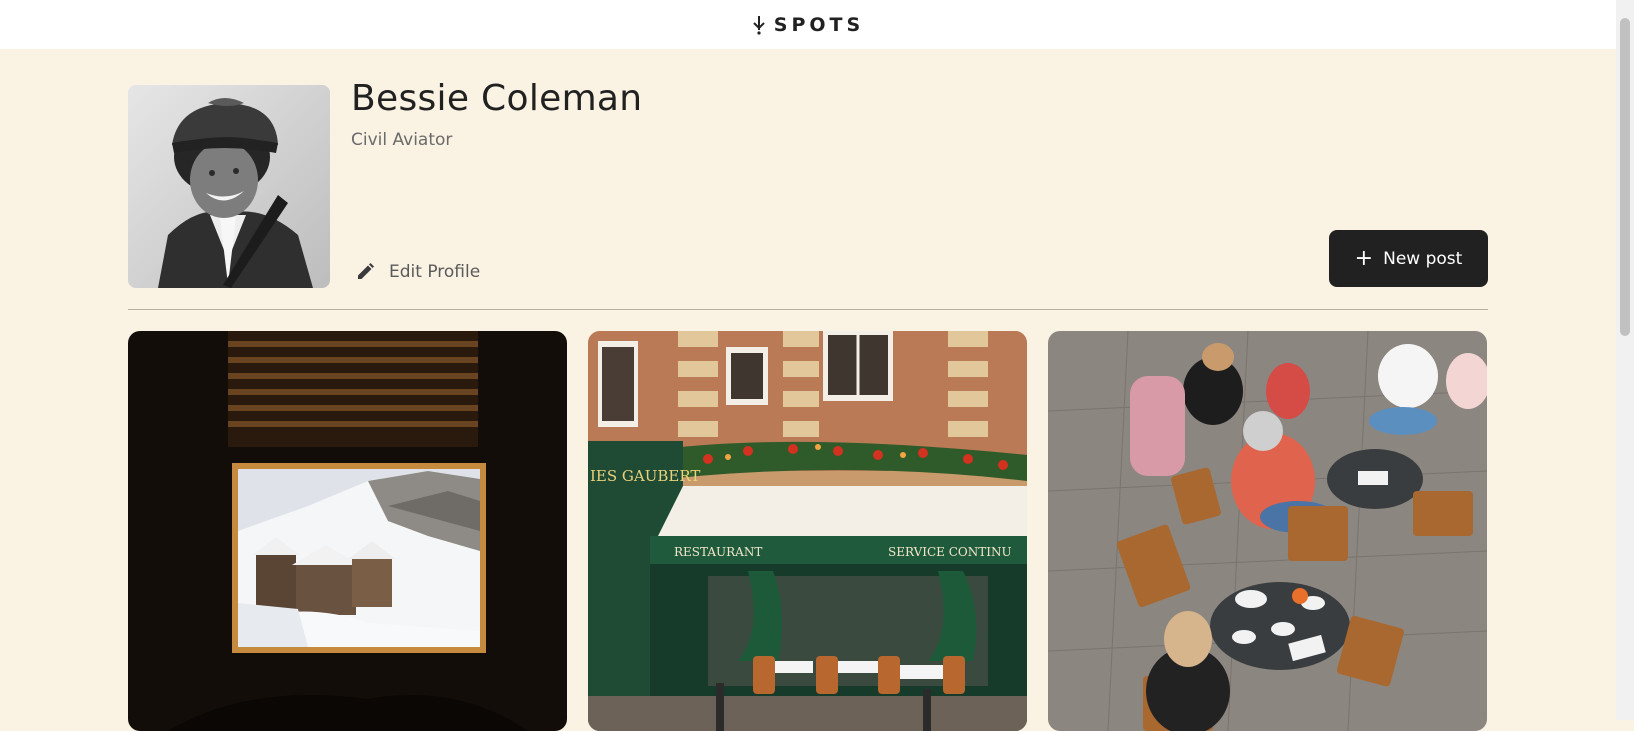  I want to click on edit-profile-button: Edit Profile, so click(417, 272).